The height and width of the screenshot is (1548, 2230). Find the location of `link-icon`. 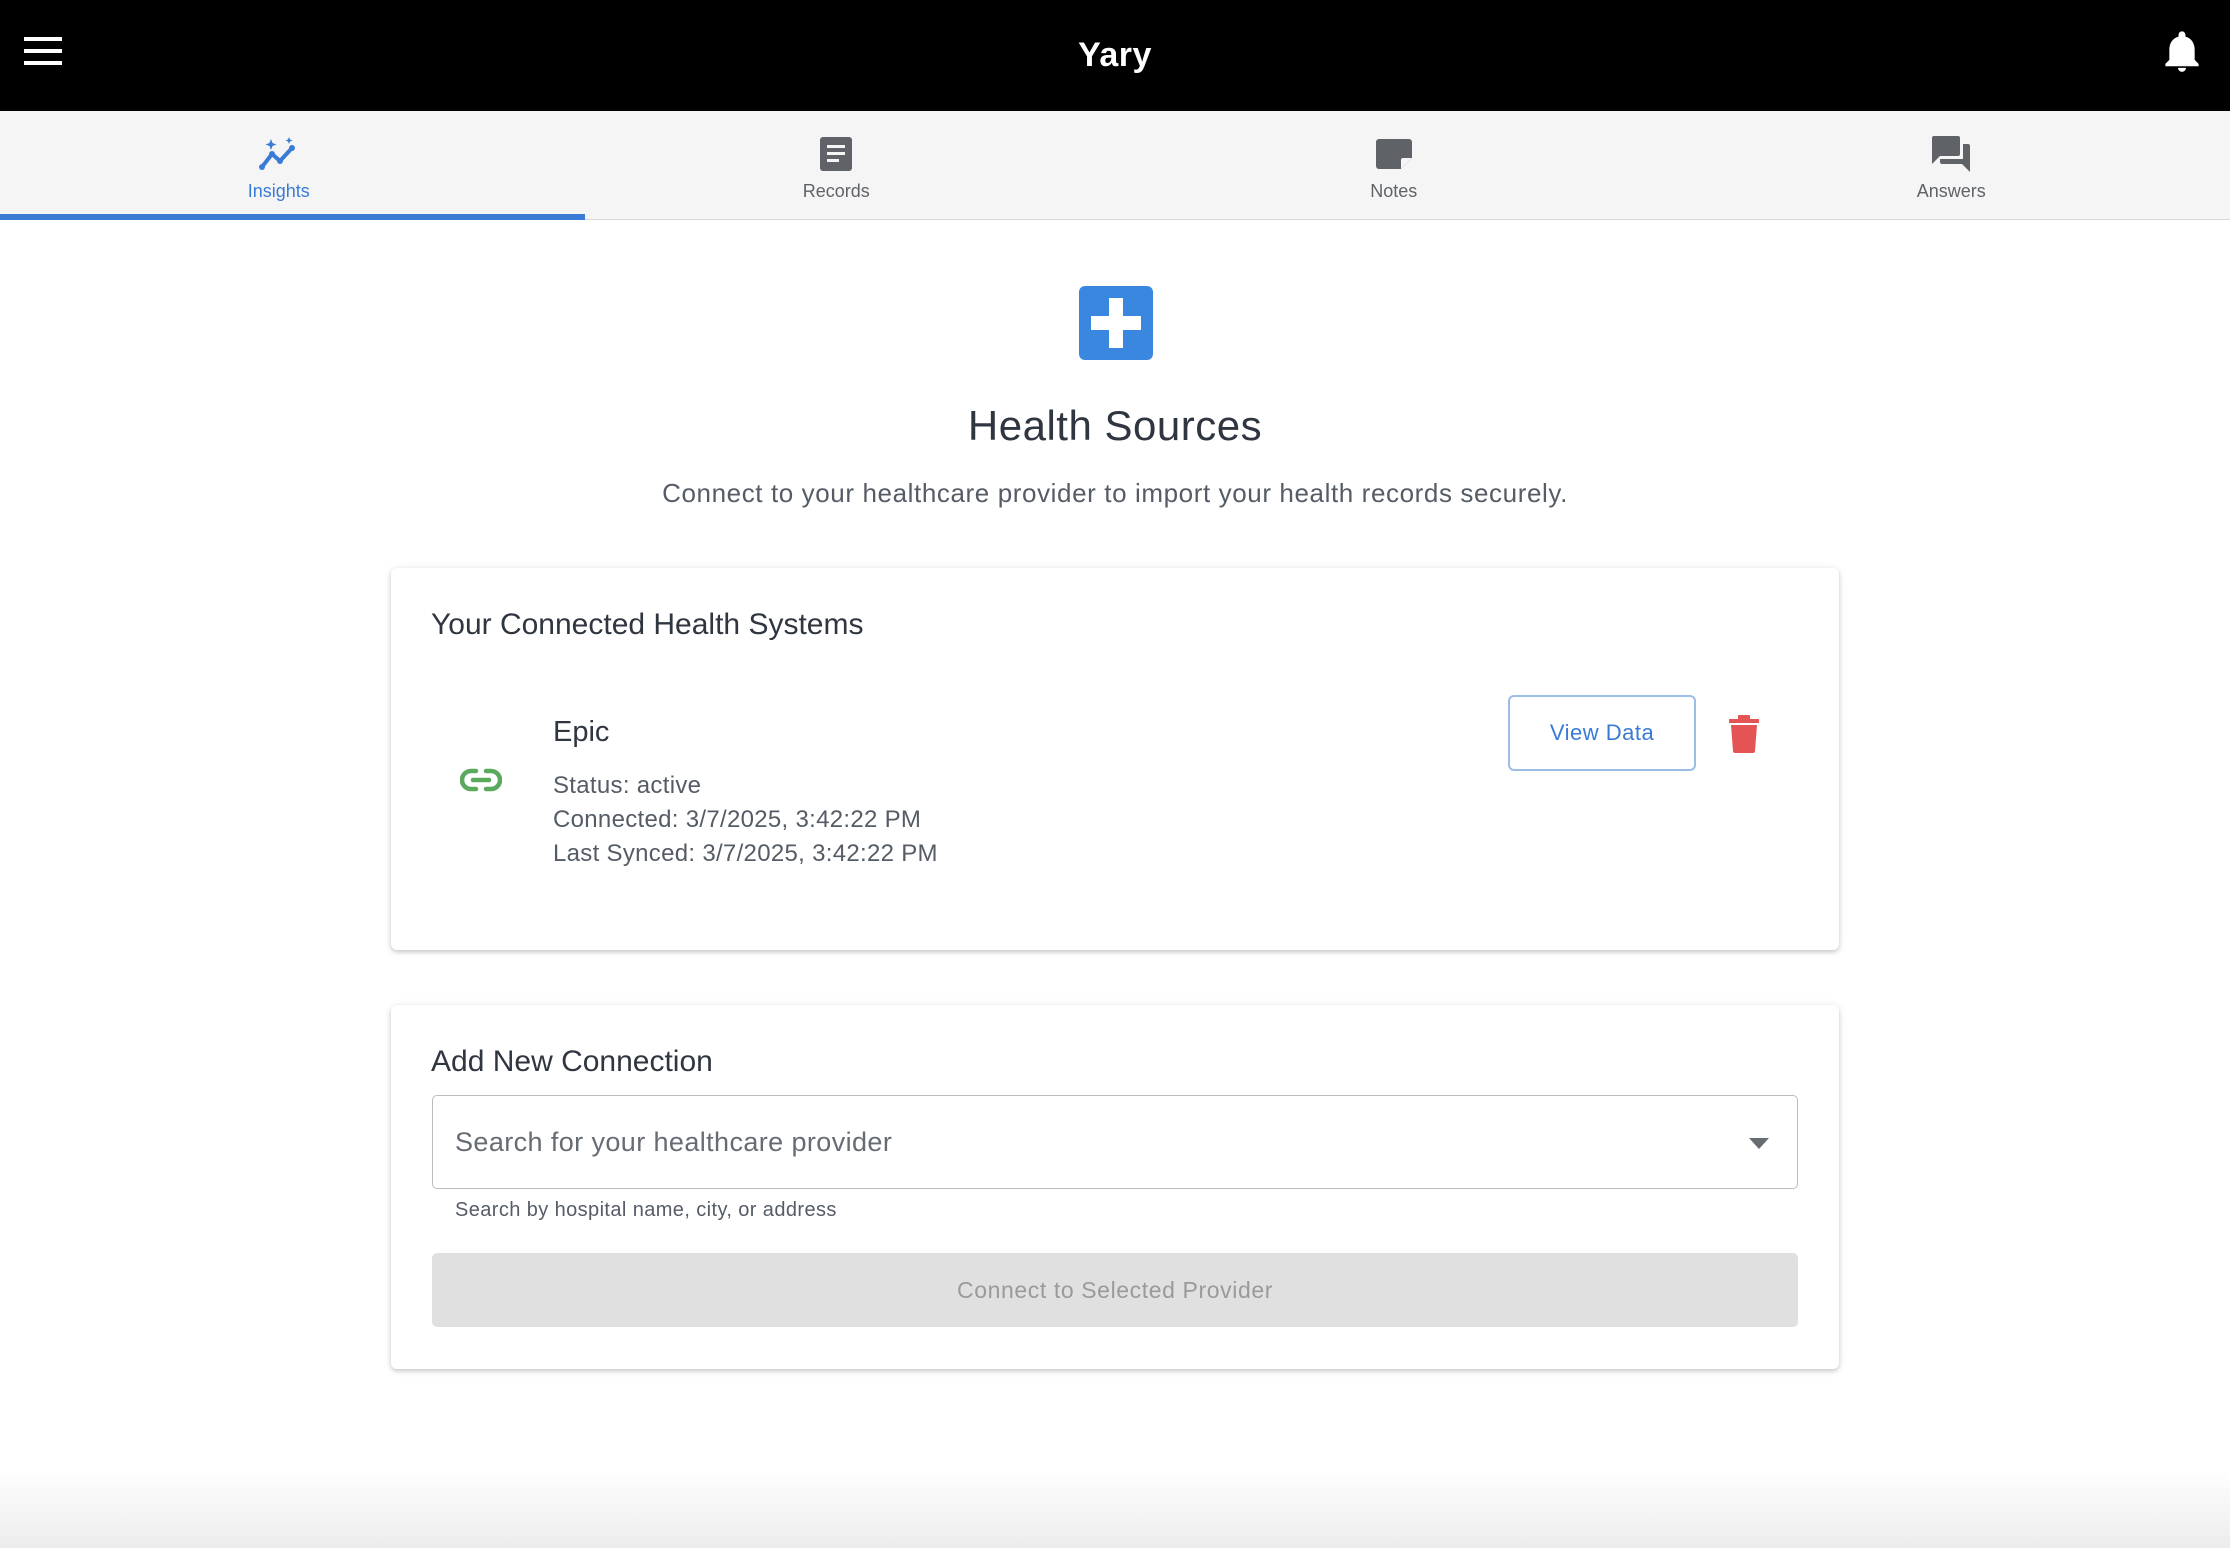

link-icon is located at coordinates (481, 780).